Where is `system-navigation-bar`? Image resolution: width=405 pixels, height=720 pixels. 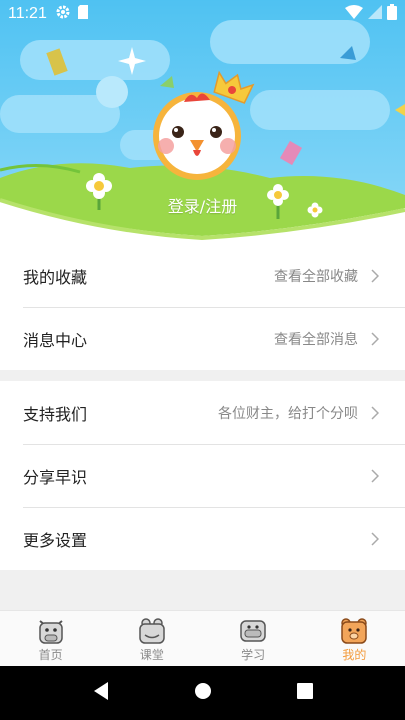 system-navigation-bar is located at coordinates (202, 693).